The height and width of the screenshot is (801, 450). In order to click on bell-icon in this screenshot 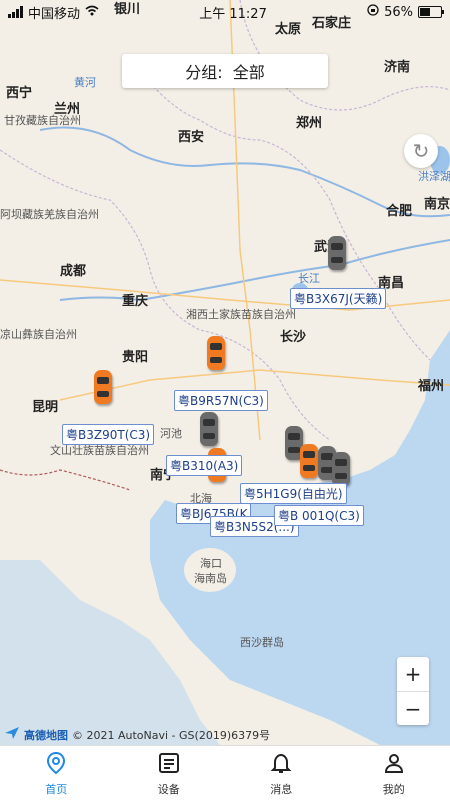, I will do `click(281, 765)`.